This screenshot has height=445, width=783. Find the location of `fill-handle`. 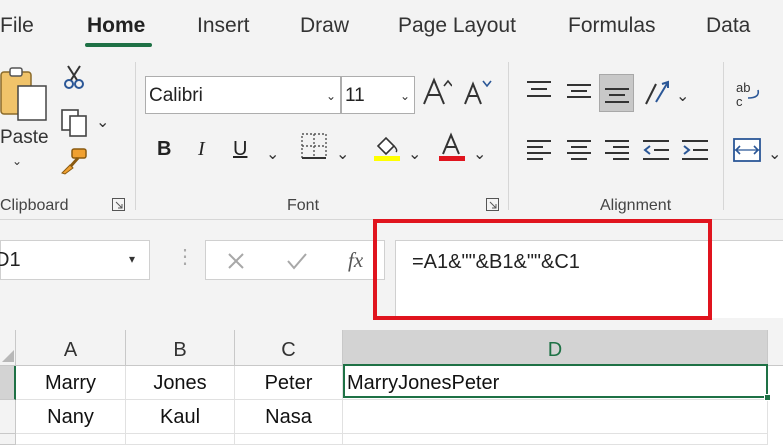

fill-handle is located at coordinates (767, 397).